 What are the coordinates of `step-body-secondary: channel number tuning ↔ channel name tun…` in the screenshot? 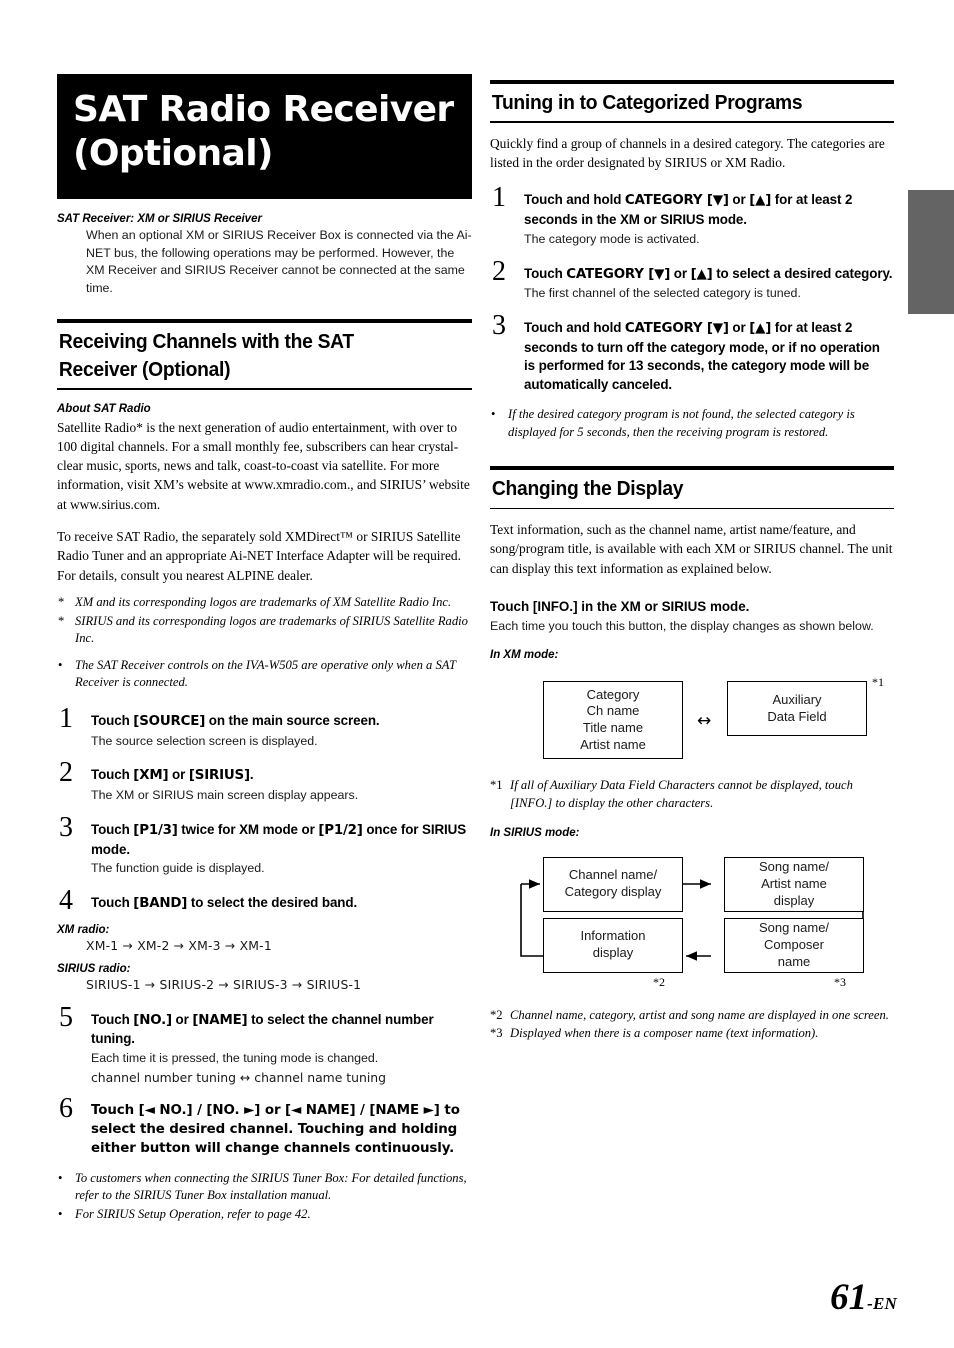 It's located at (239, 1077).